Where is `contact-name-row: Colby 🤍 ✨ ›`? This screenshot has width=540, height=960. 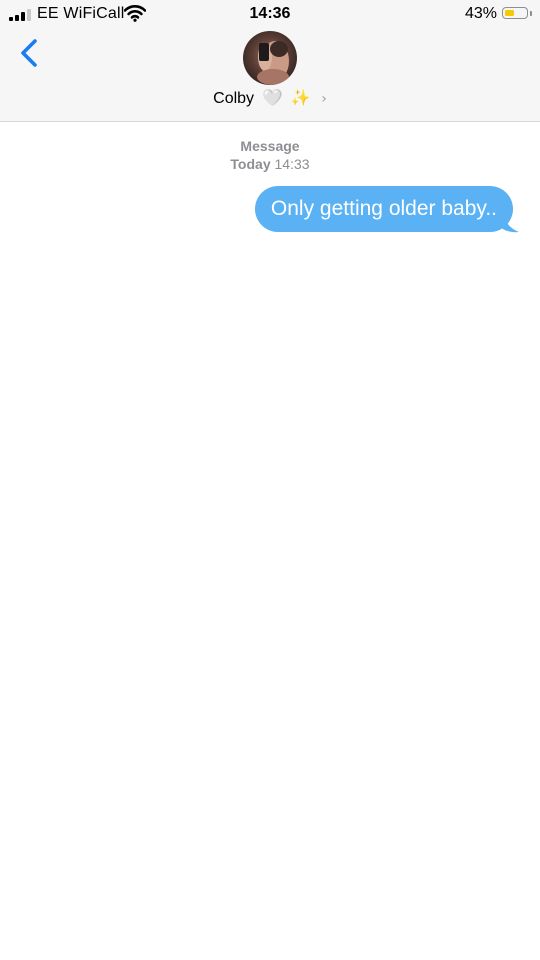
contact-name-row: Colby 🤍 ✨ › is located at coordinates (270, 98).